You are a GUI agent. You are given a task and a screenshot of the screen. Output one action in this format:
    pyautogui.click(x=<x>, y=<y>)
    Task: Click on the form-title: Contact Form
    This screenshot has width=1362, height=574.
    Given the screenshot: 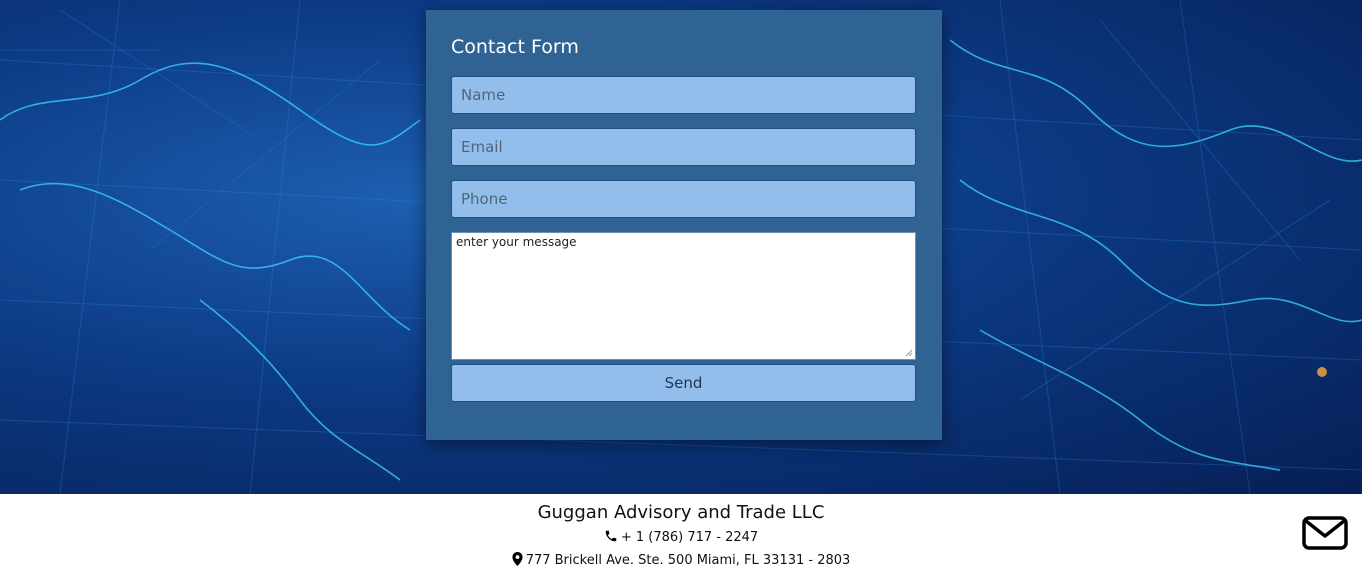 What is the action you would take?
    pyautogui.click(x=515, y=47)
    